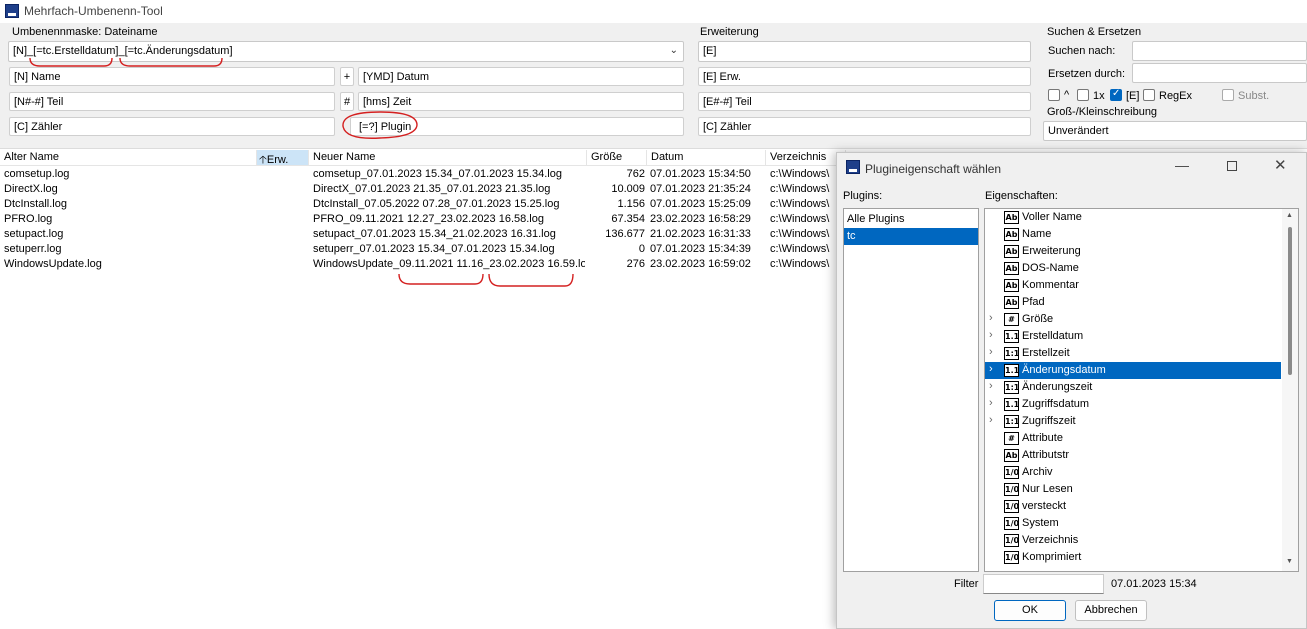 This screenshot has height=629, width=1307. Describe the element at coordinates (1038, 319) in the screenshot. I see `property-label: Größe` at that location.